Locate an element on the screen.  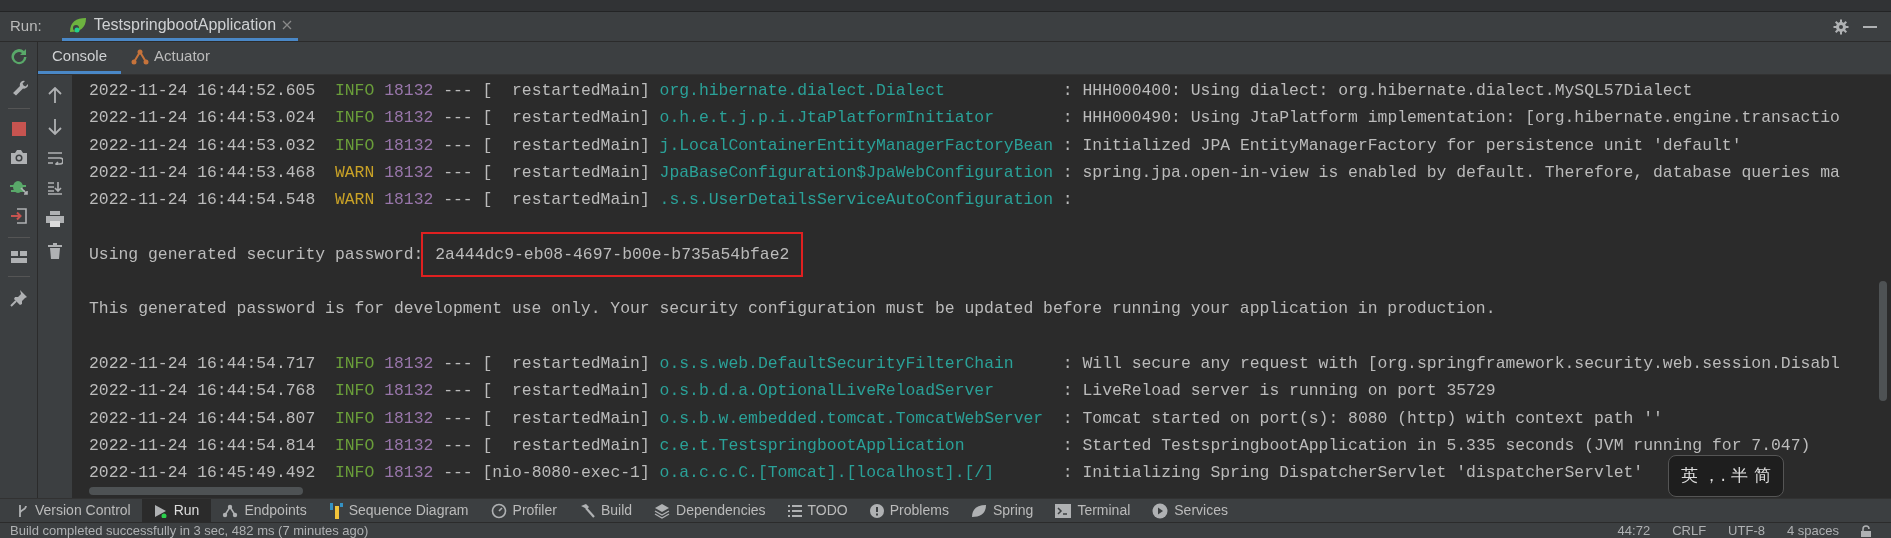
stop-icon is located at coordinates (18, 129).